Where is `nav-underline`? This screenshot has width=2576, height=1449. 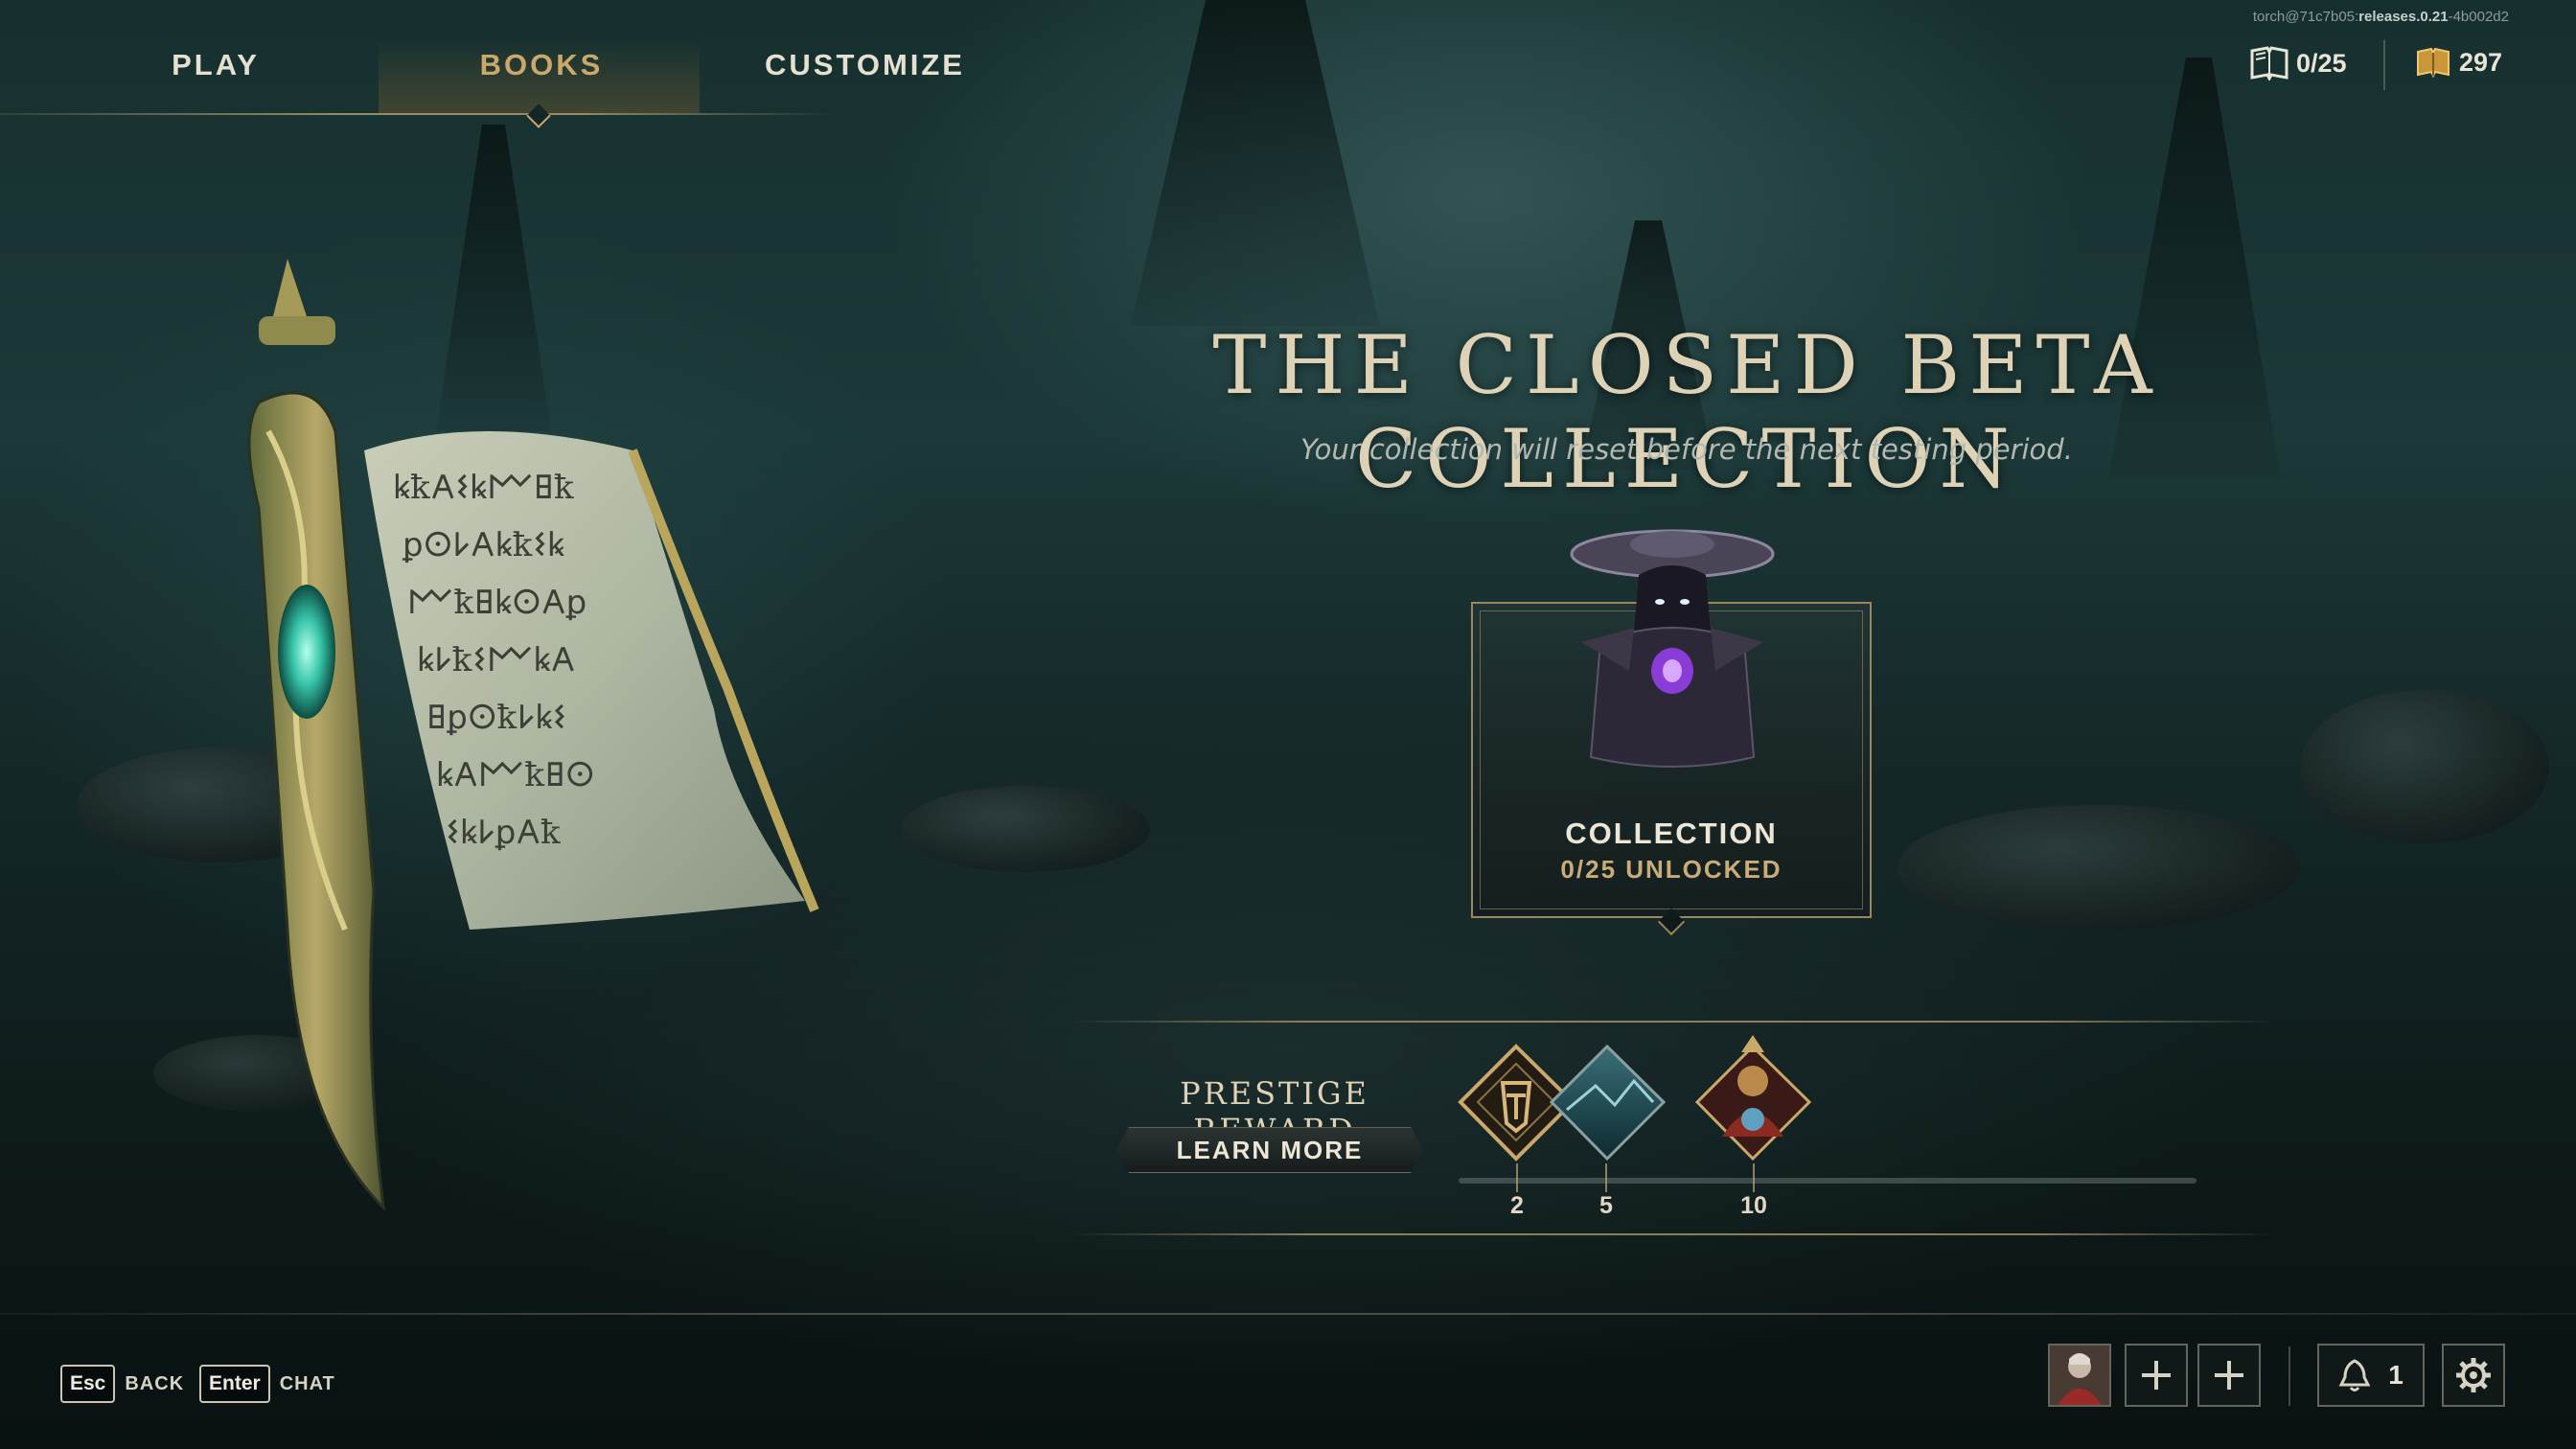 nav-underline is located at coordinates (417, 114).